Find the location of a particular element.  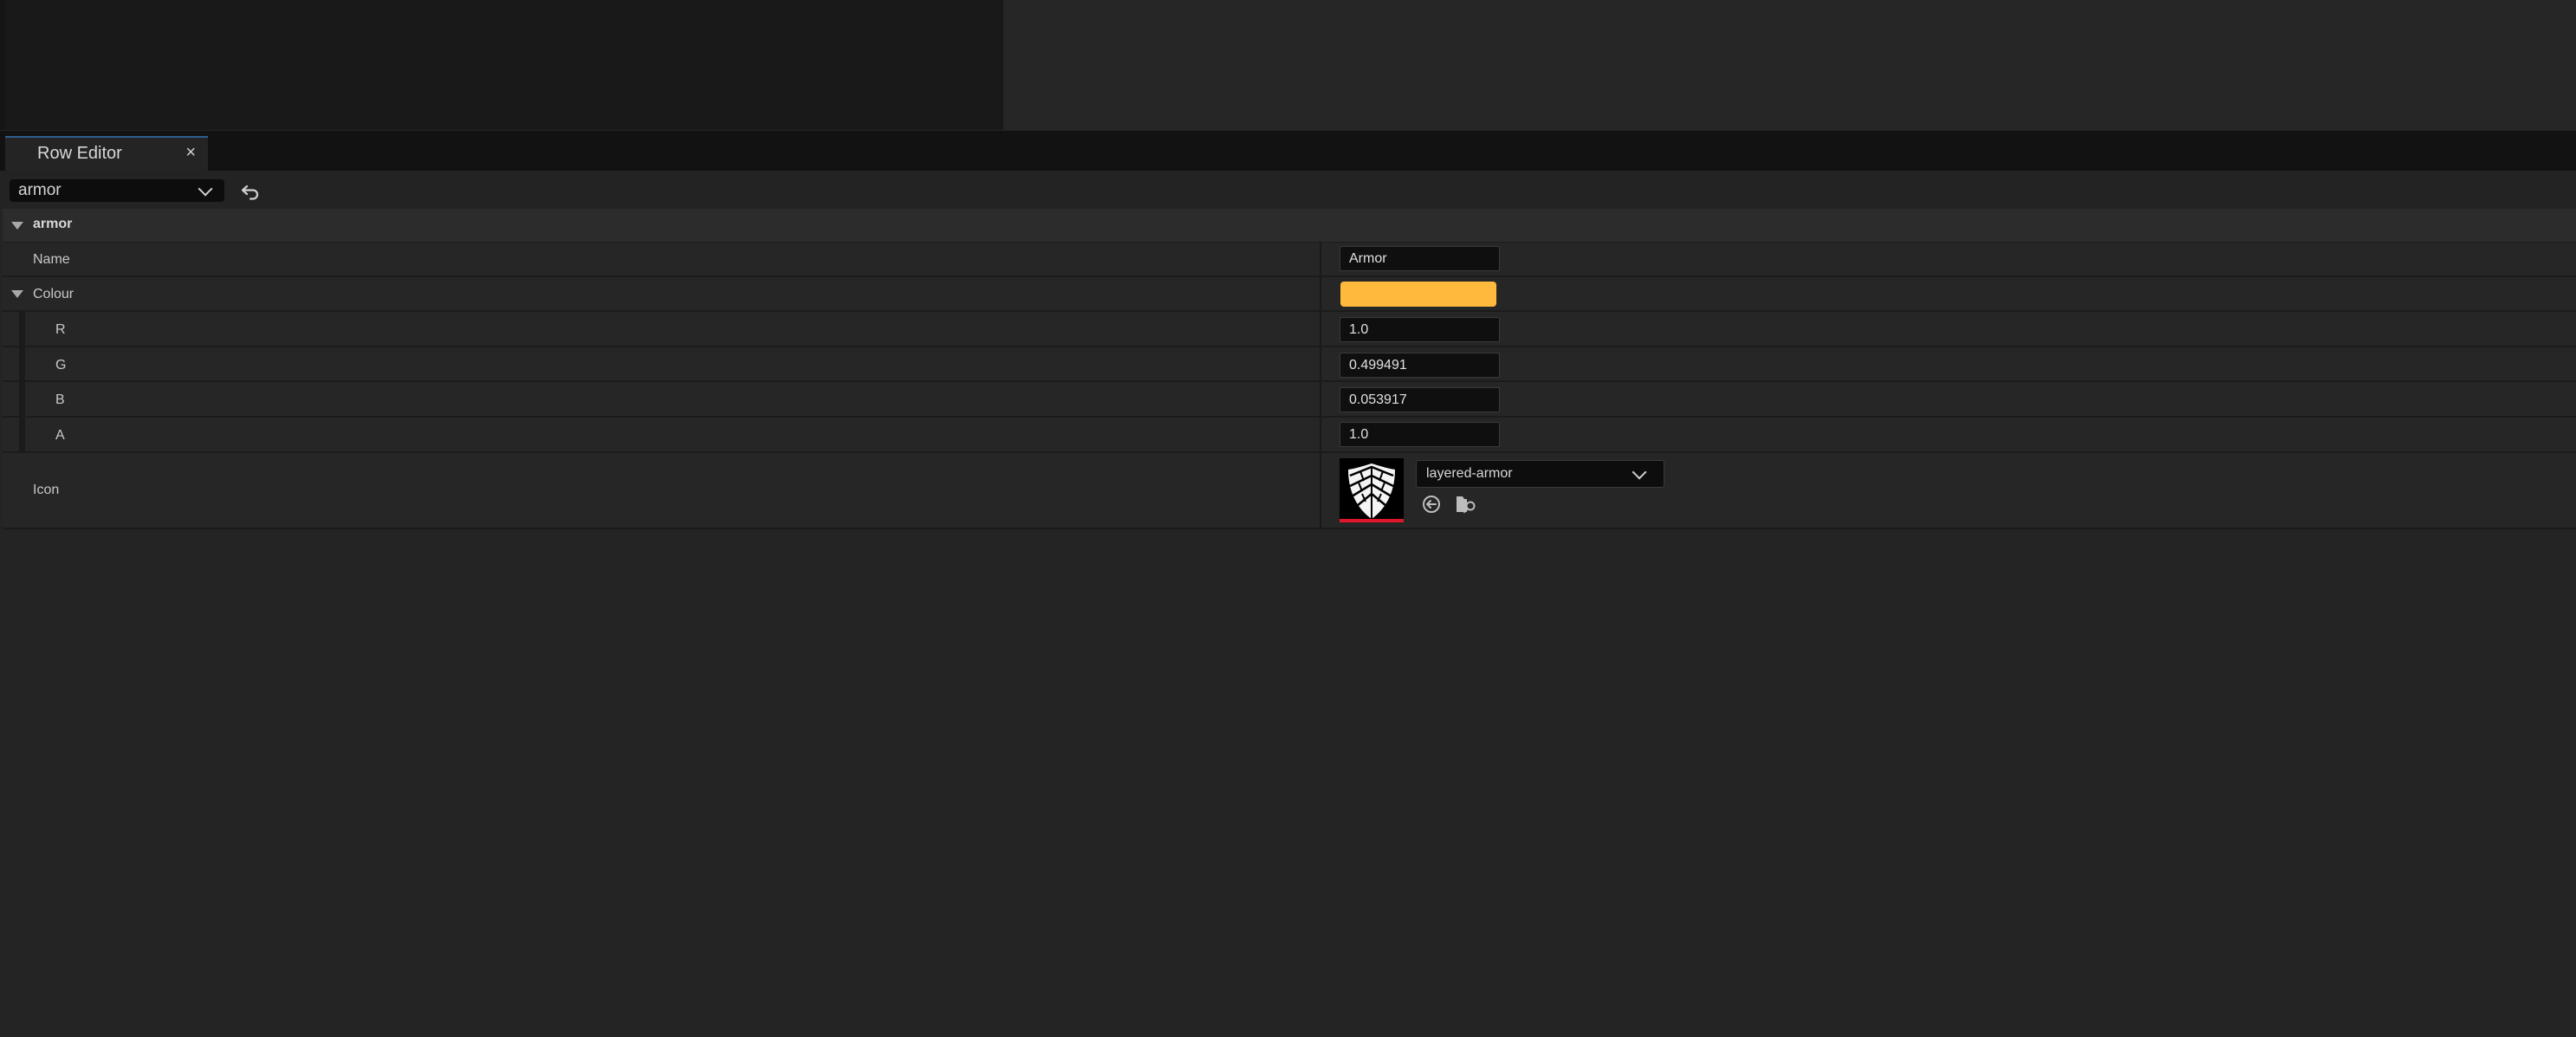

property-label-b: B is located at coordinates (60, 399).